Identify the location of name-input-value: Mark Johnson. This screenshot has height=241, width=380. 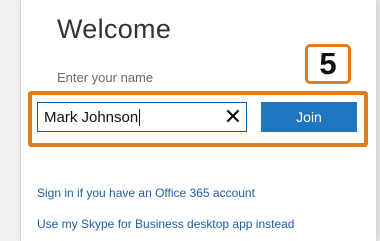
(91, 117).